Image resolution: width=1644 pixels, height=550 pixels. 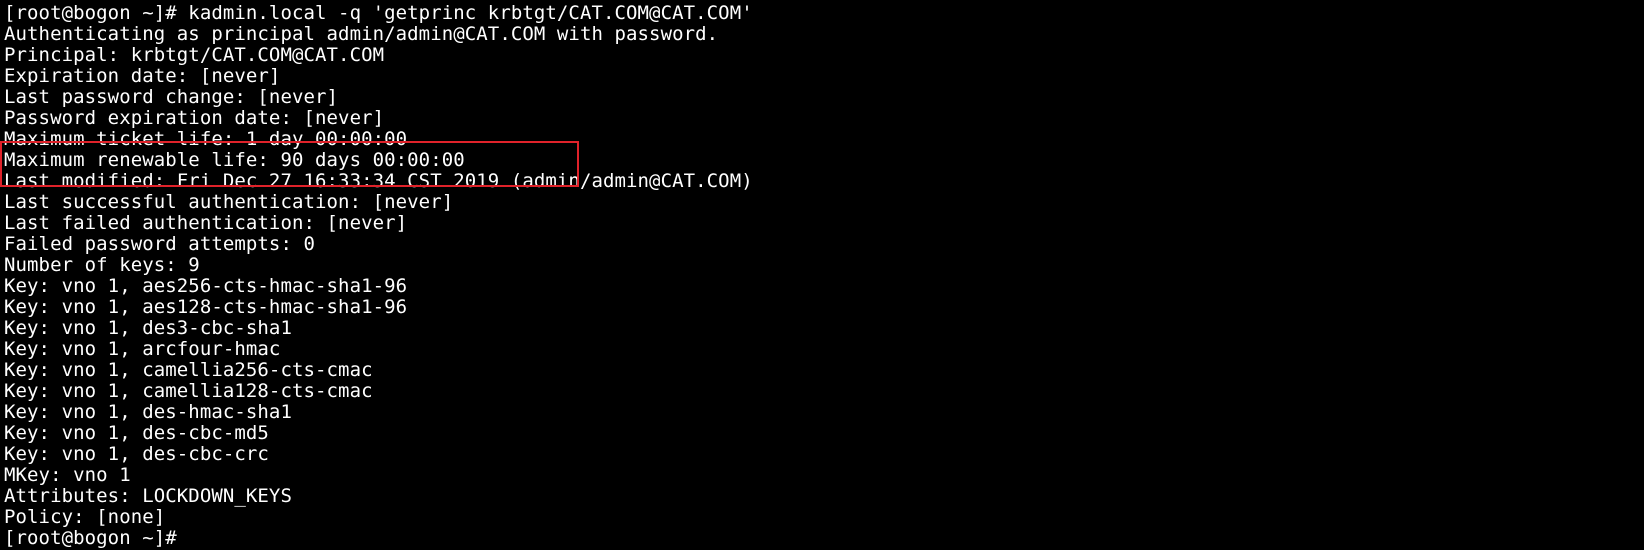 What do you see at coordinates (160, 244) in the screenshot?
I see `output-line-failed-password-attempts: Failed password attempts: 0` at bounding box center [160, 244].